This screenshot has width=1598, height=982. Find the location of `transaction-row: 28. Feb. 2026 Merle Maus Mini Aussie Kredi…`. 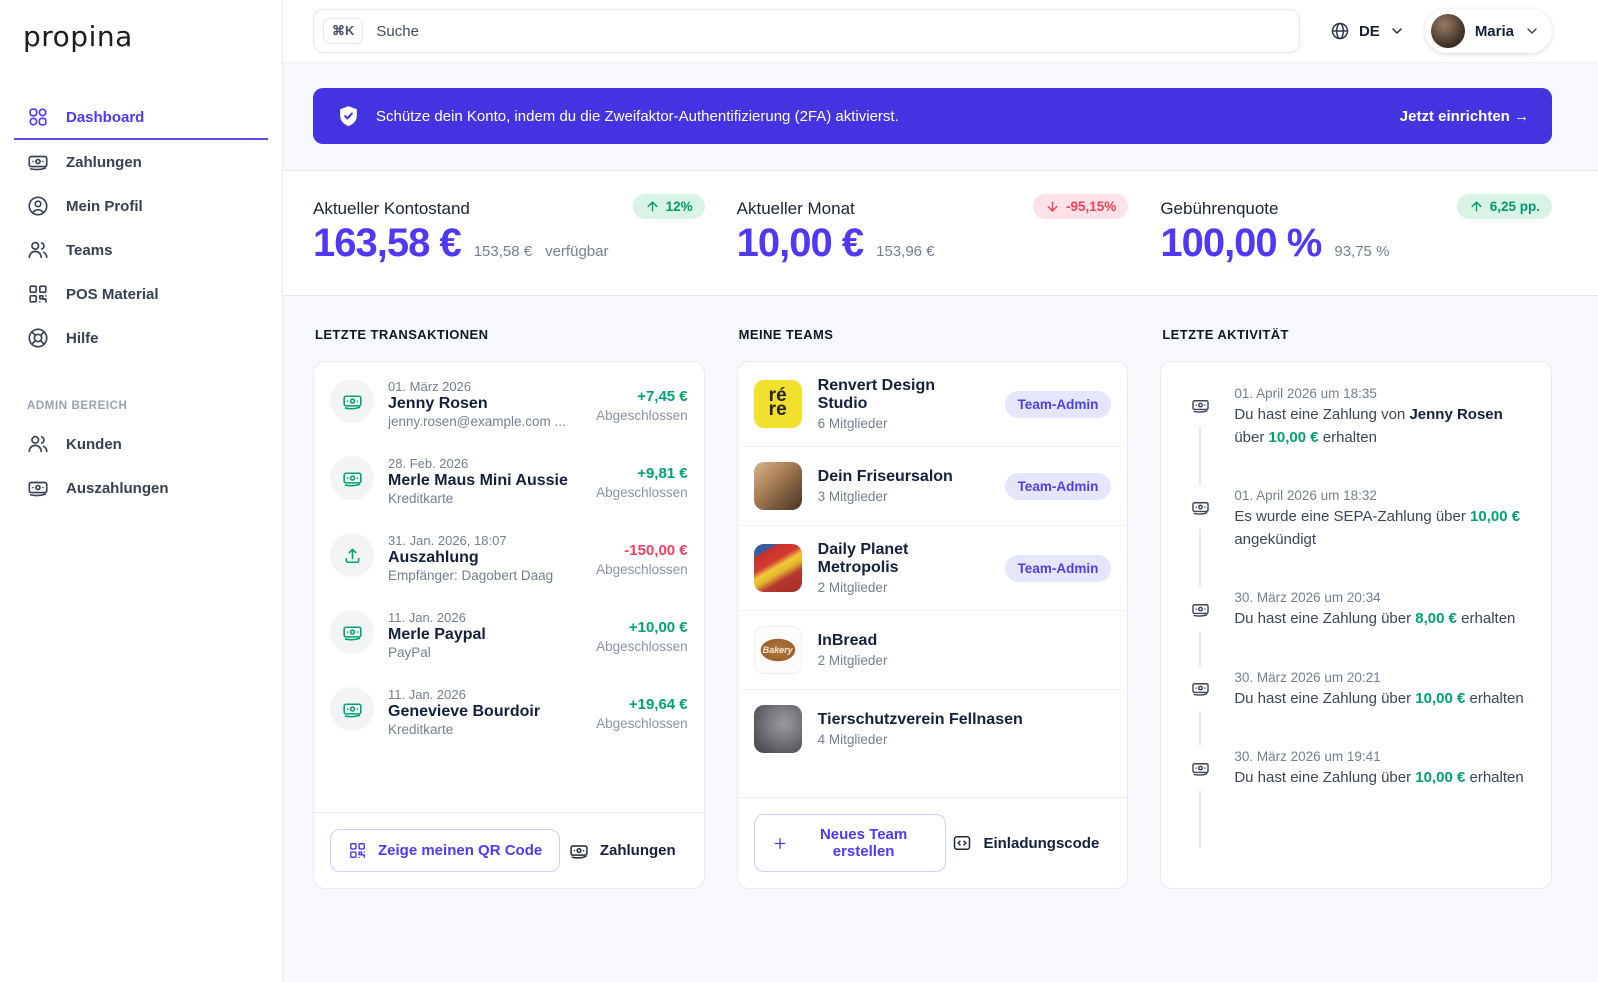

transaction-row: 28. Feb. 2026 Merle Maus Mini Aussie Kredi… is located at coordinates (509, 480).